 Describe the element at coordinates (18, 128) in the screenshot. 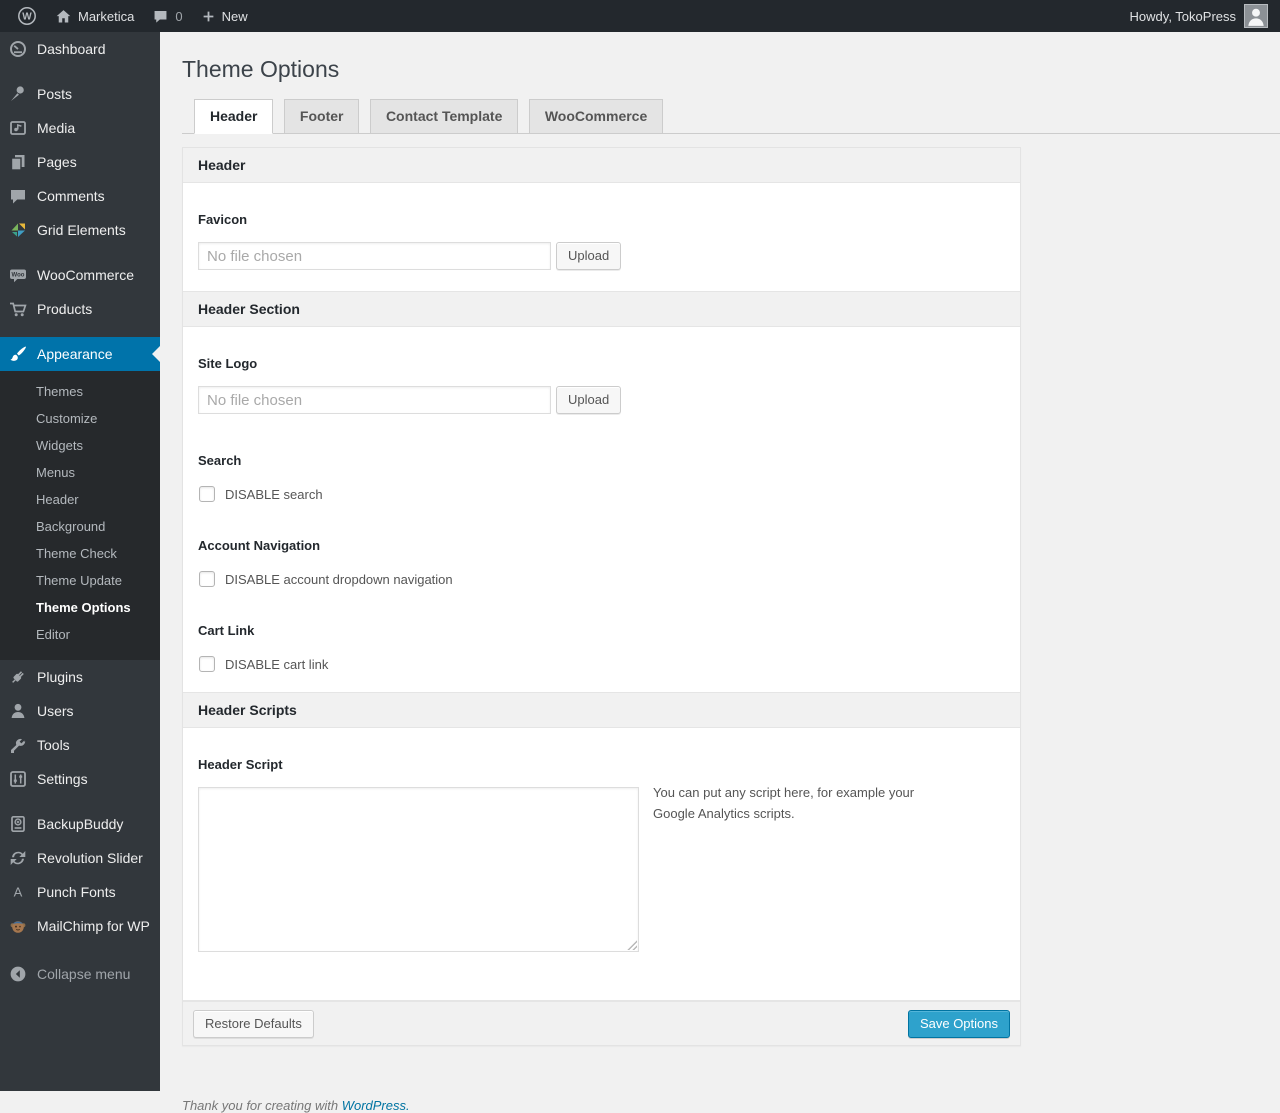

I see `media-icon` at that location.